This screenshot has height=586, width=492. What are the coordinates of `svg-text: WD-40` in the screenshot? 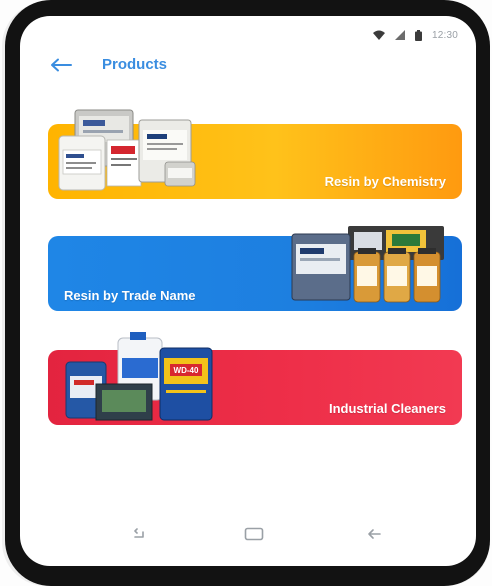 It's located at (186, 370).